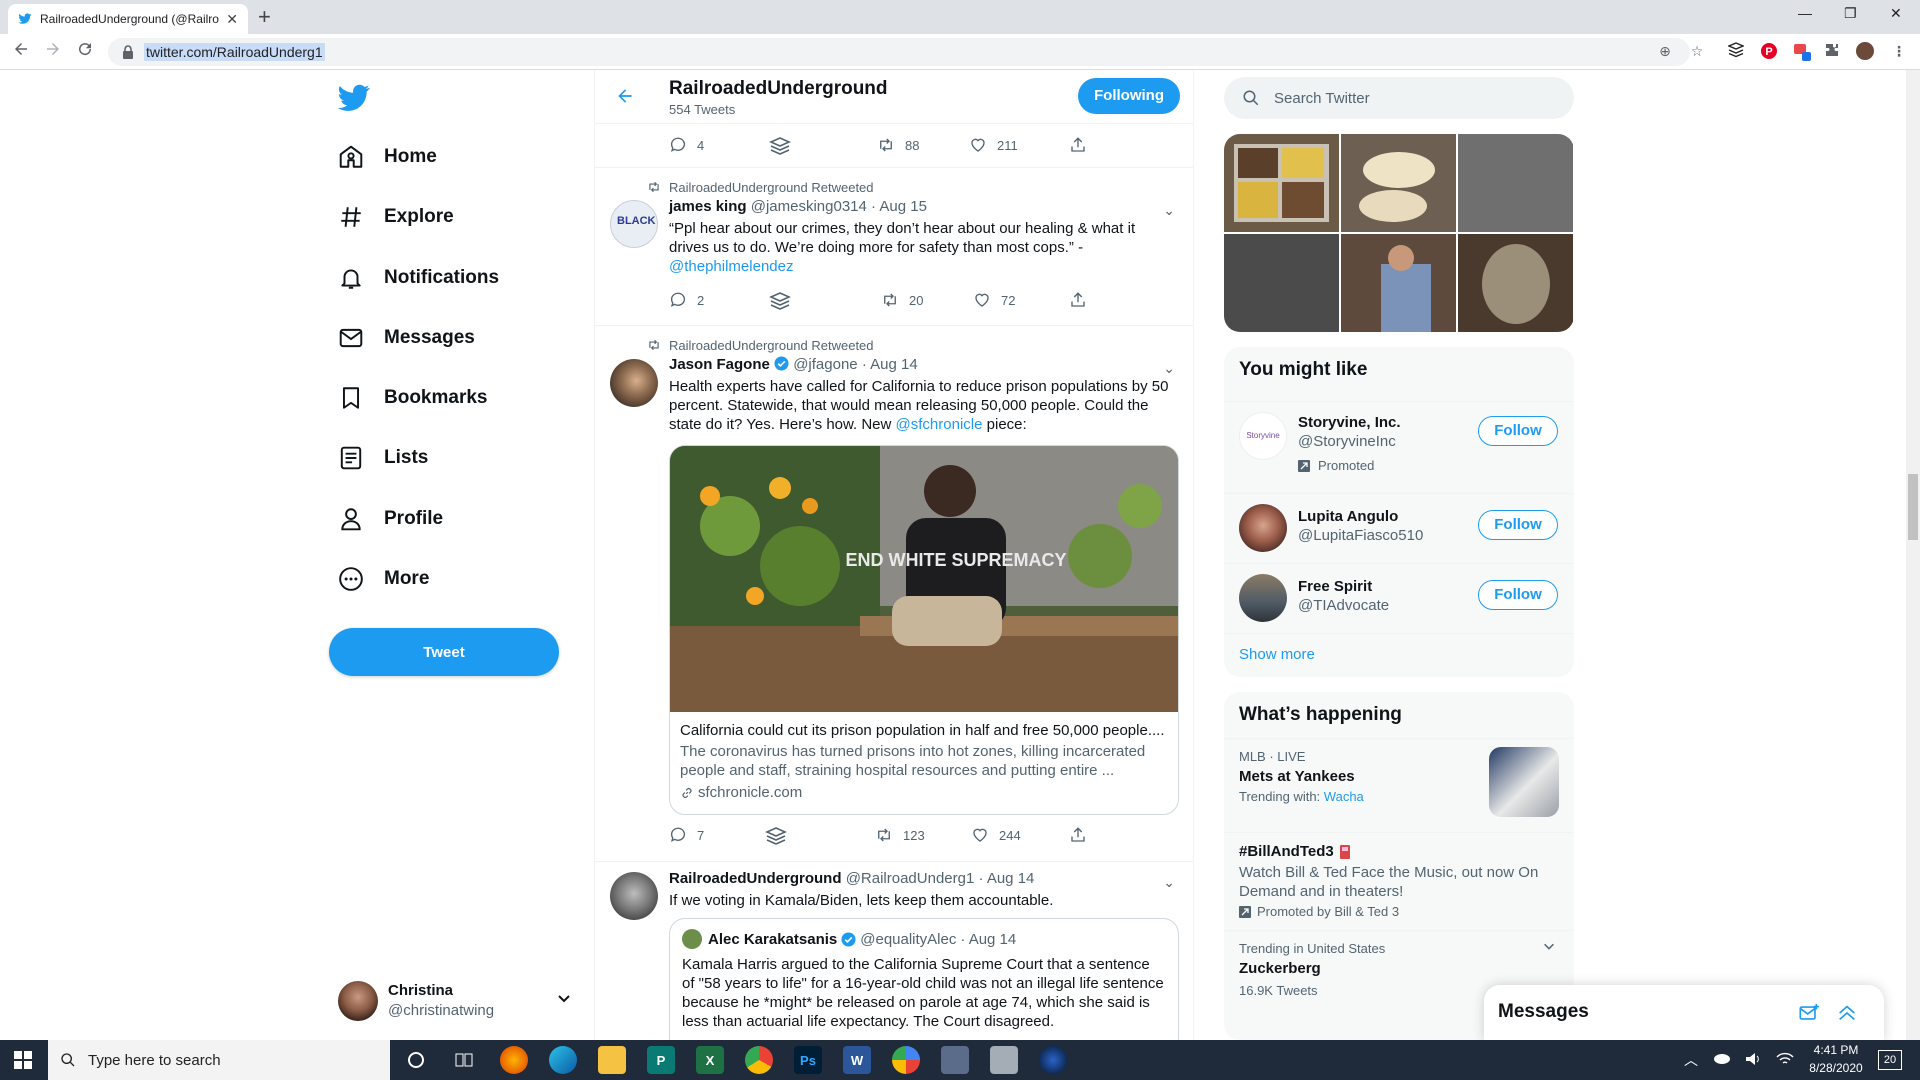 This screenshot has height=1080, width=1920. Describe the element at coordinates (390, 519) in the screenshot. I see `nav-profile: Profile` at that location.